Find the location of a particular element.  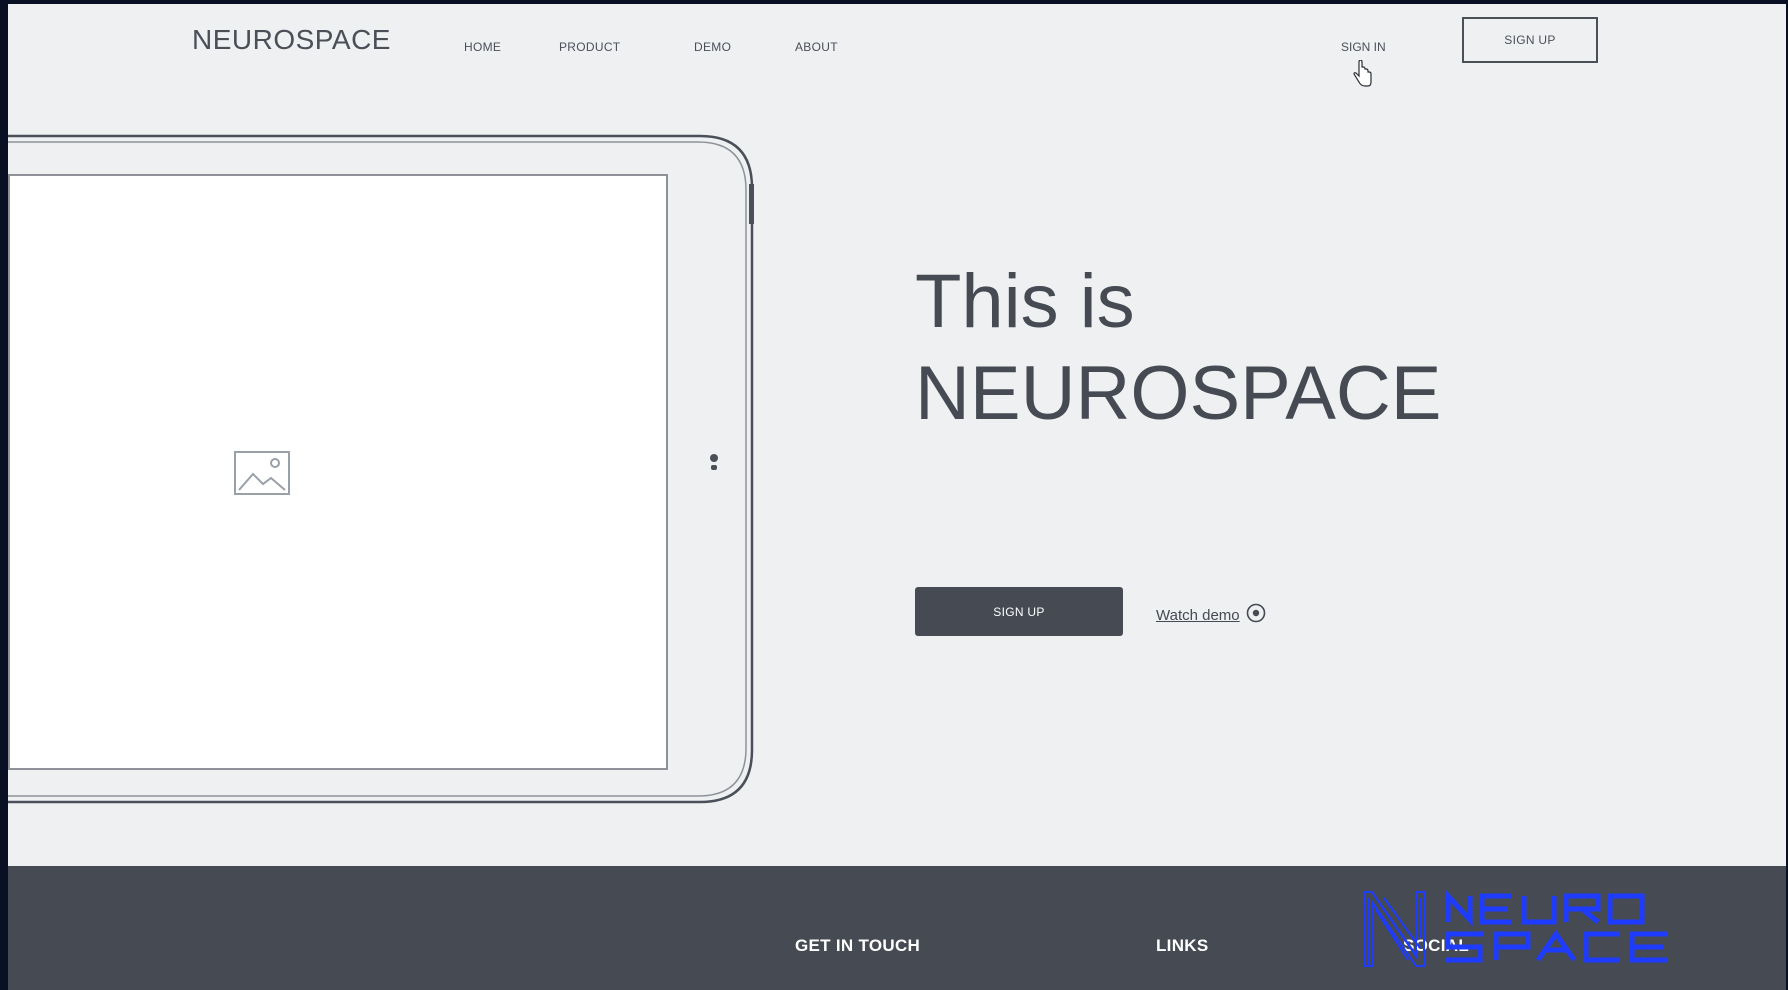

site-logo: NEUROSPACE is located at coordinates (291, 40).